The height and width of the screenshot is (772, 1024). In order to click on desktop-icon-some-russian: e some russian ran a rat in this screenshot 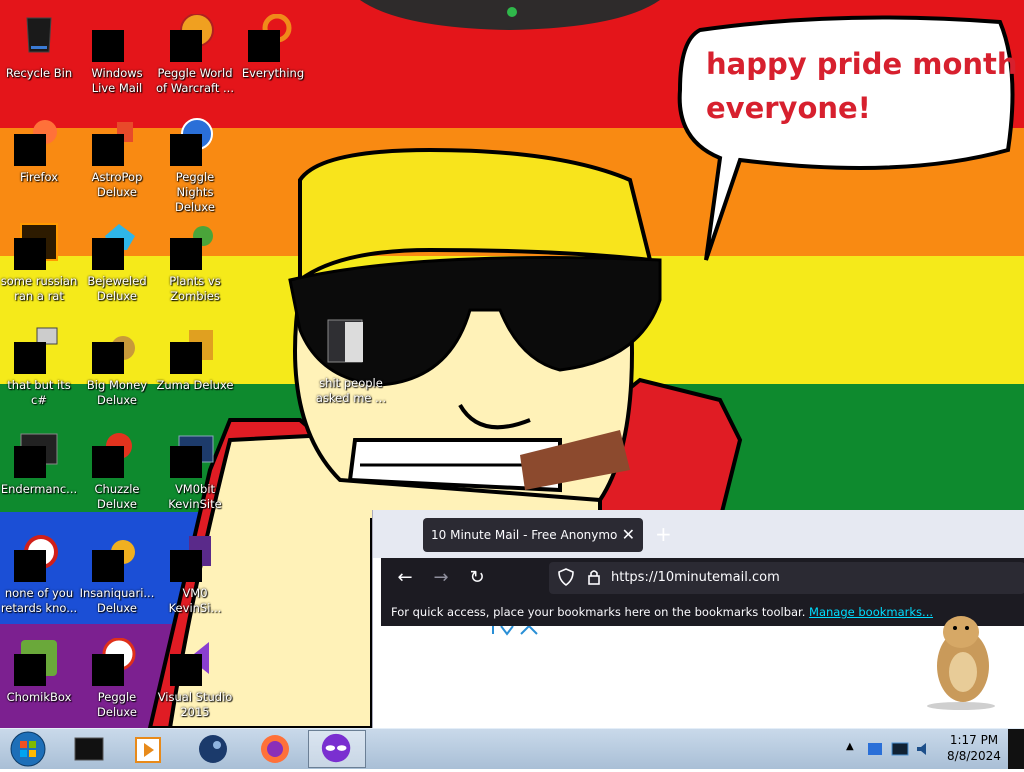, I will do `click(39, 266)`.